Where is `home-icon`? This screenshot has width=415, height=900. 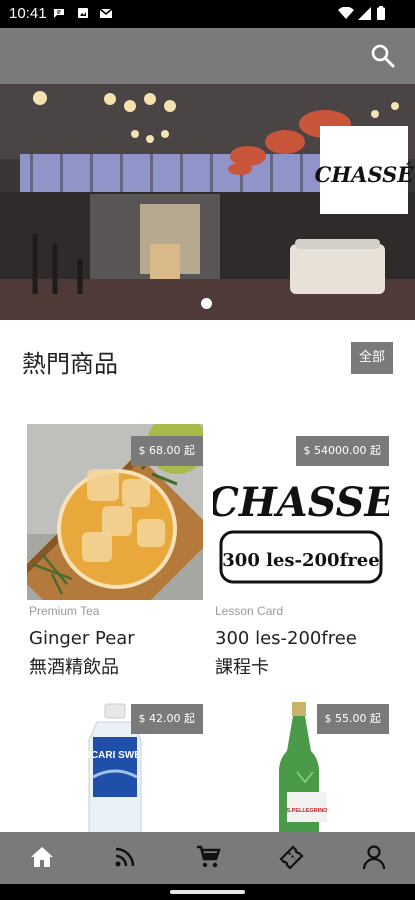
home-icon is located at coordinates (42, 857).